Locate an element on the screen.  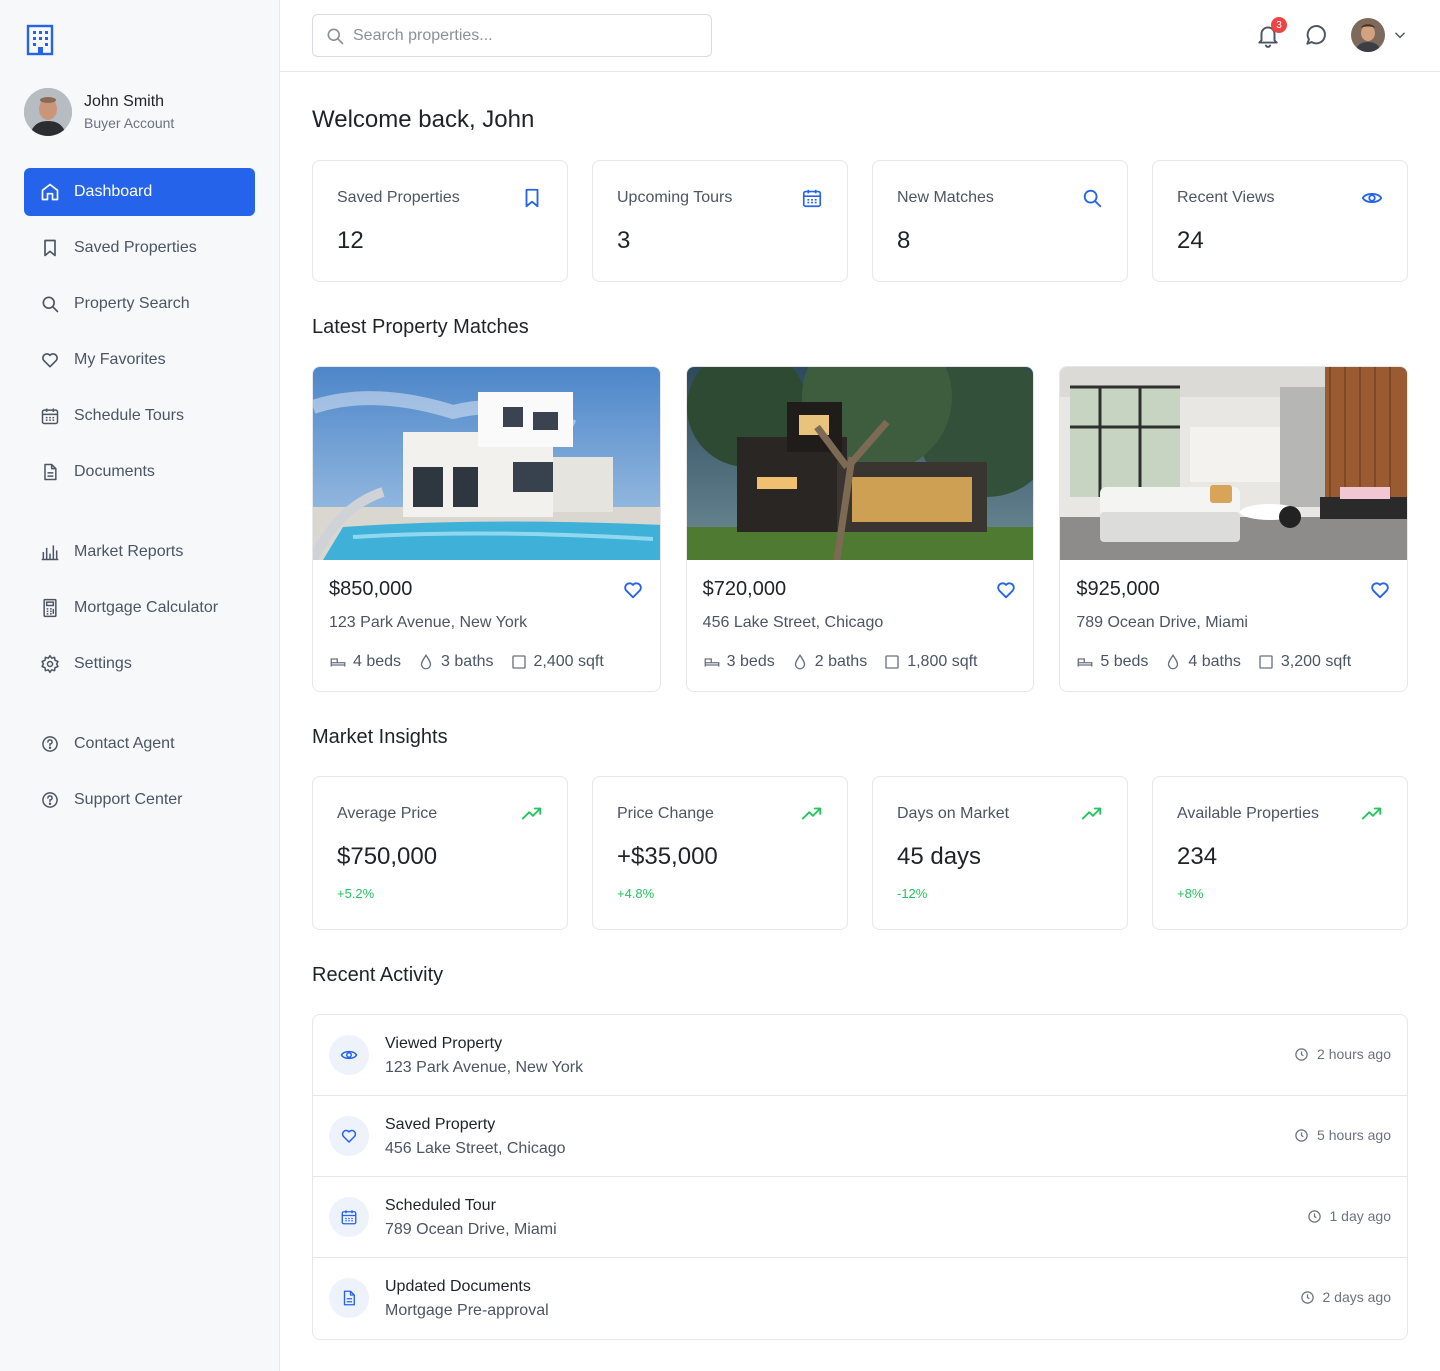
property-features: 3 beds 2 baths 1,800 sqft is located at coordinates (840, 662).